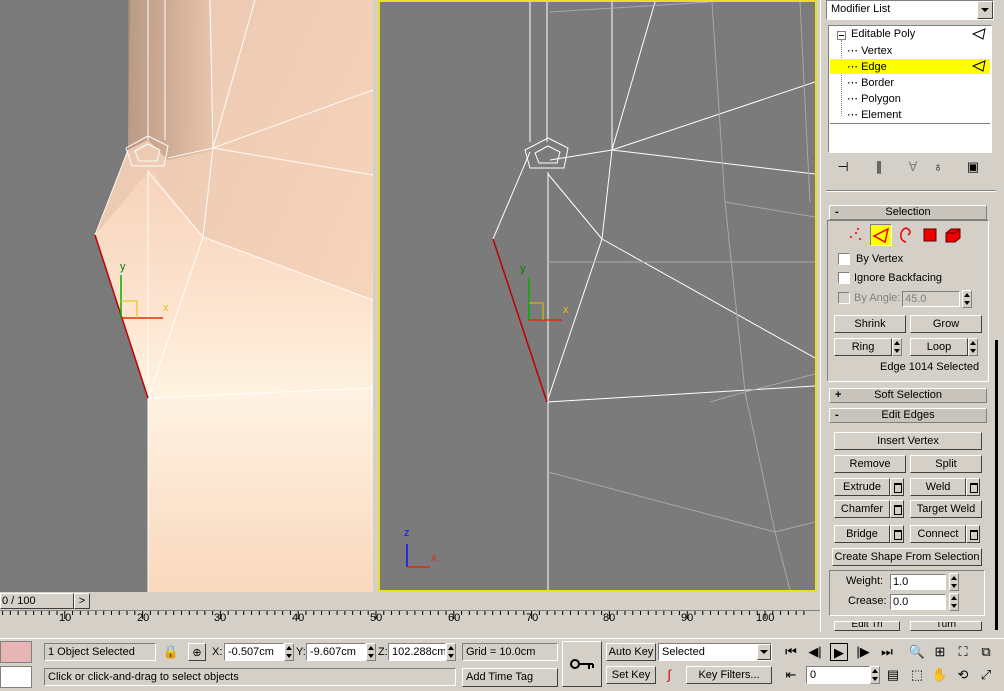 This screenshot has width=1004, height=691. Describe the element at coordinates (913, 167) in the screenshot. I see `make-unique-icon: ∀` at that location.